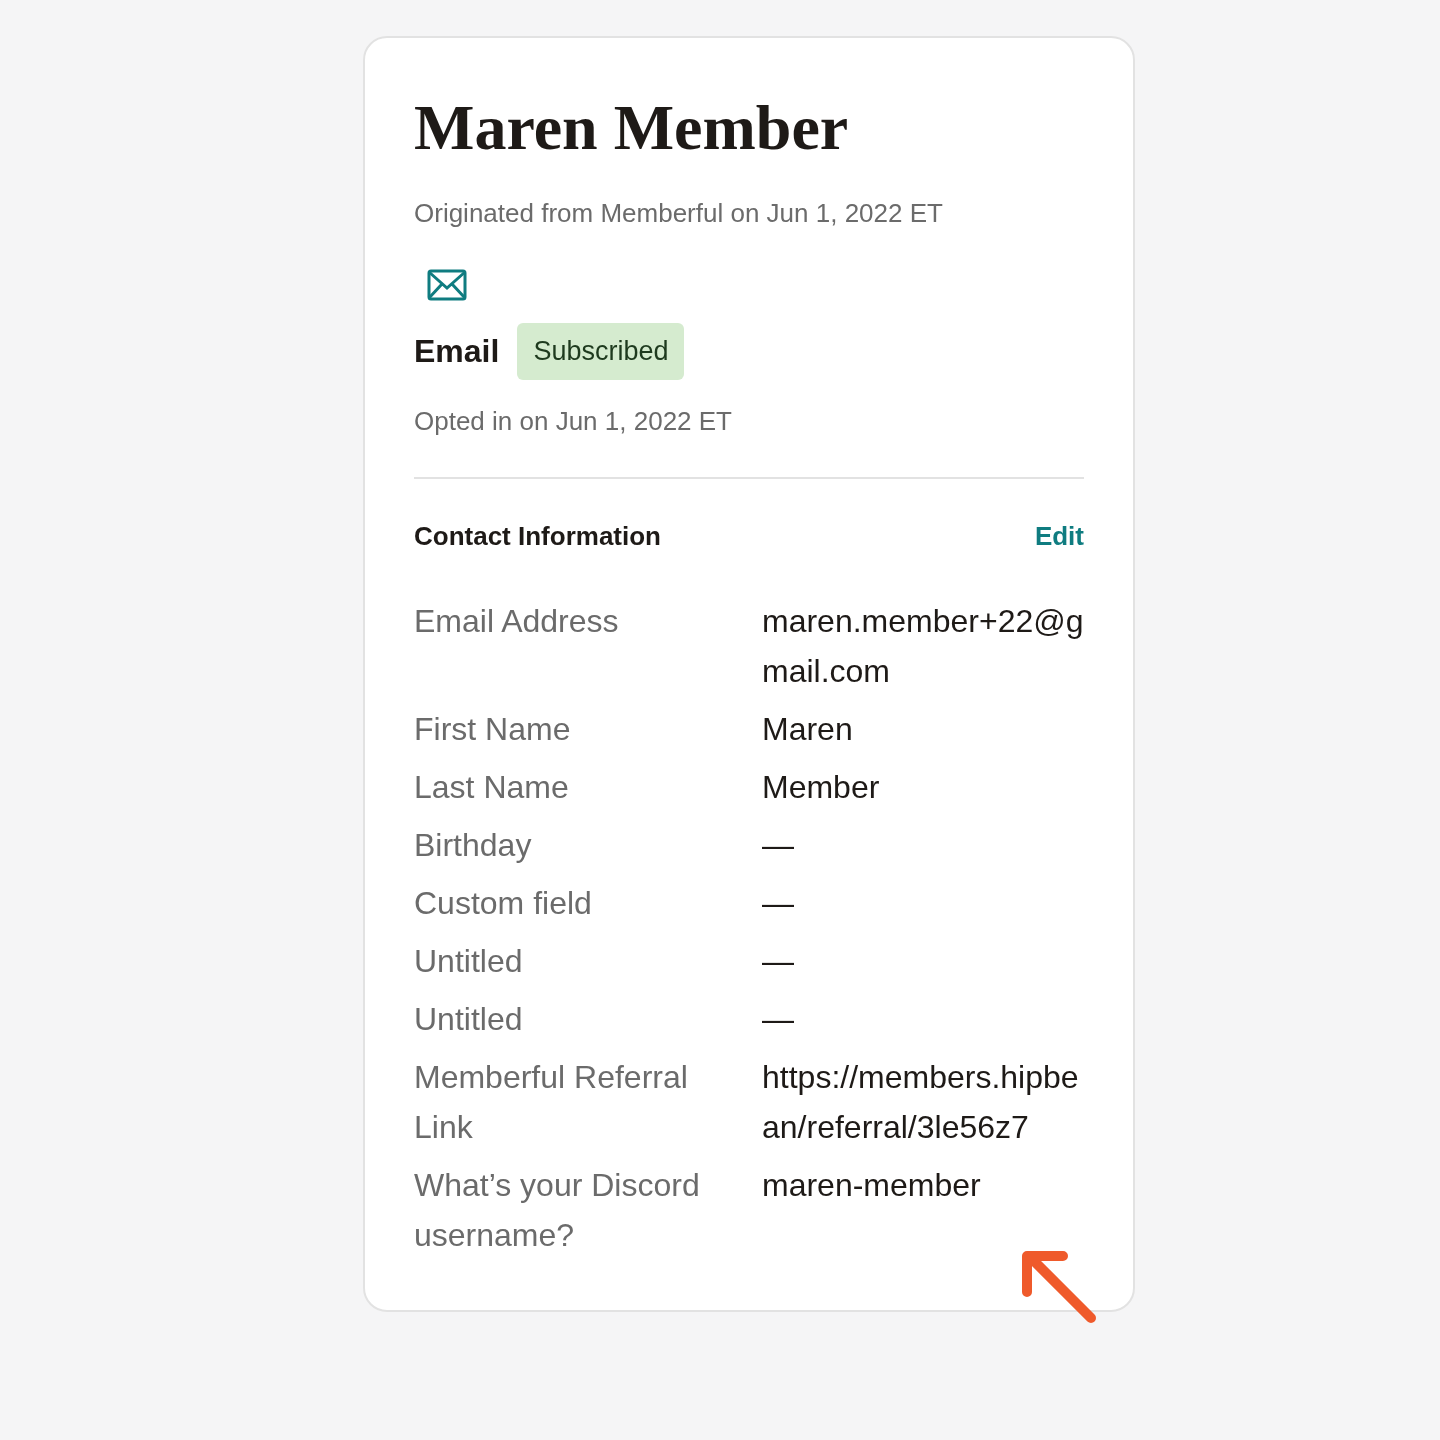 This screenshot has width=1440, height=1440. Describe the element at coordinates (808, 729) in the screenshot. I see `field-value: Maren` at that location.